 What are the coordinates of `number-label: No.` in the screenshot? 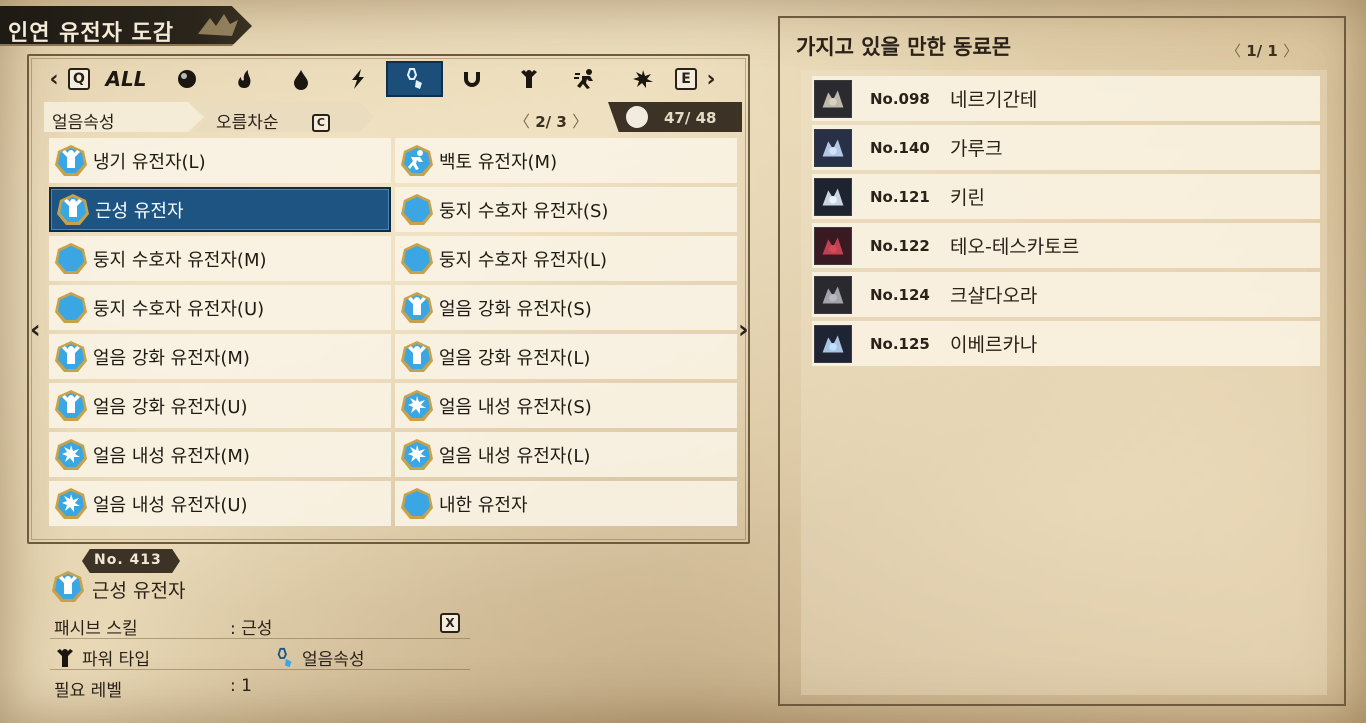 It's located at (109, 560).